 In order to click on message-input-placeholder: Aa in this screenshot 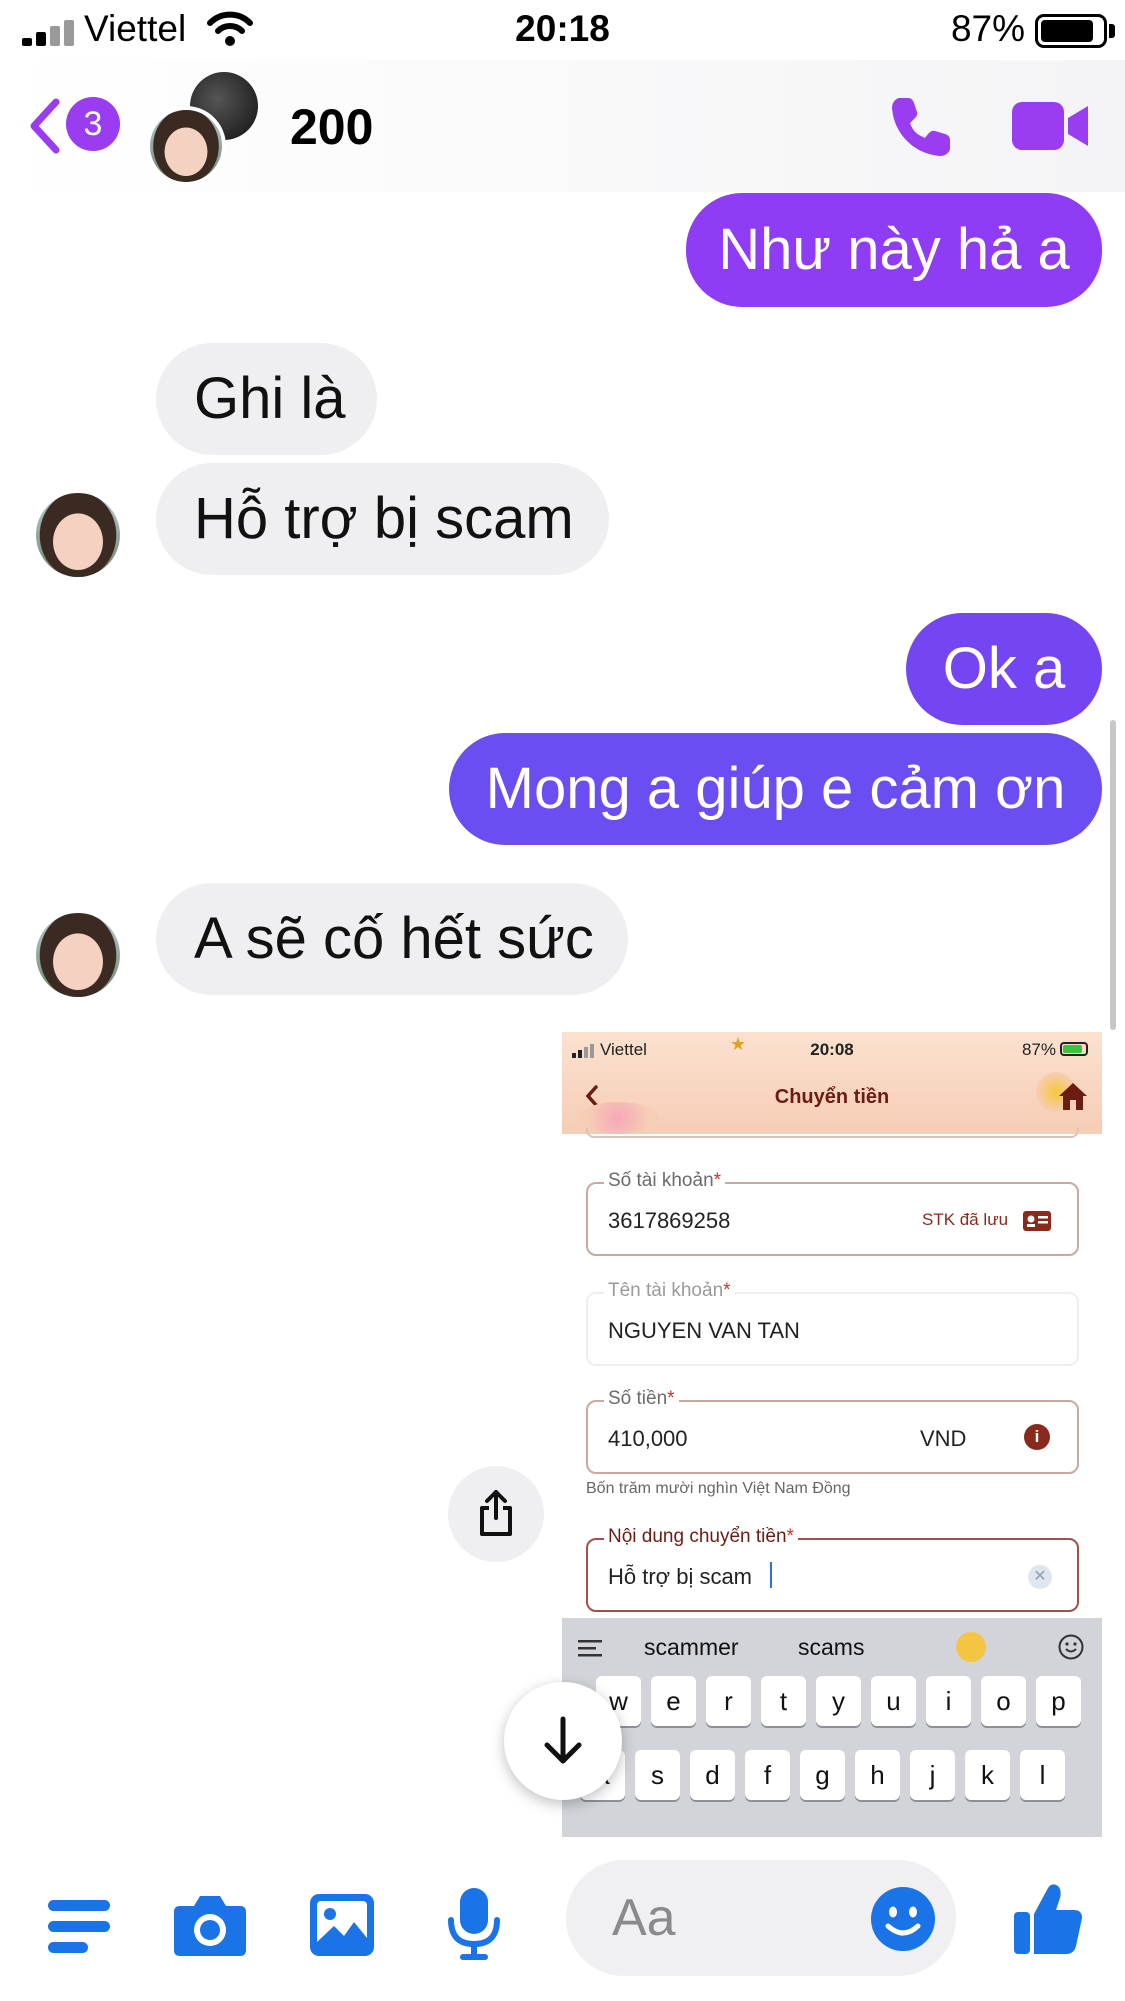, I will do `click(644, 1918)`.